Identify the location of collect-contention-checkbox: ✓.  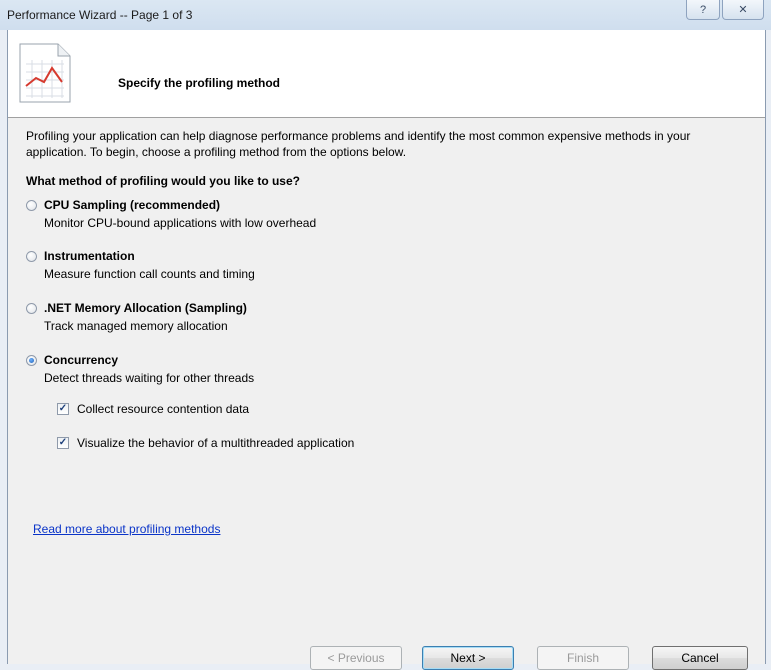
(63, 409).